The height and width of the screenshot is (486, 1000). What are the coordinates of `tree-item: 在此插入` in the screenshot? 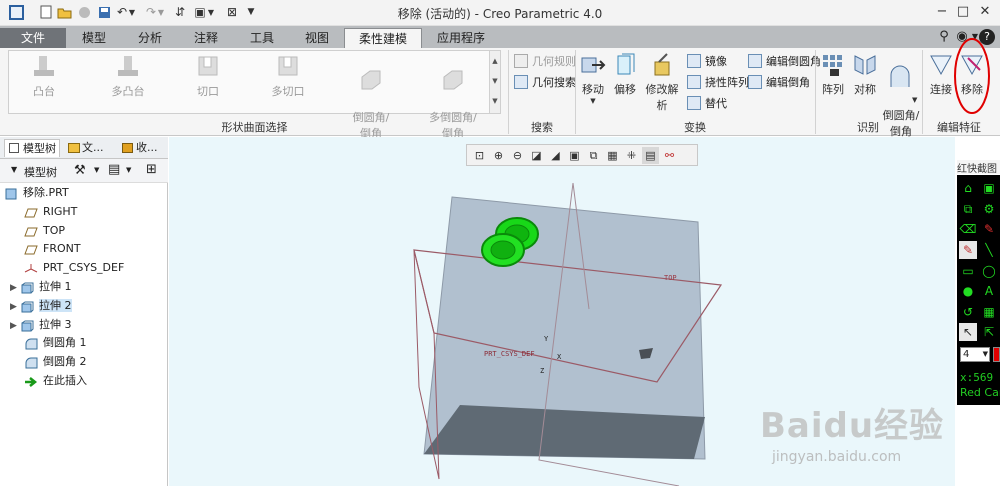 It's located at (83, 380).